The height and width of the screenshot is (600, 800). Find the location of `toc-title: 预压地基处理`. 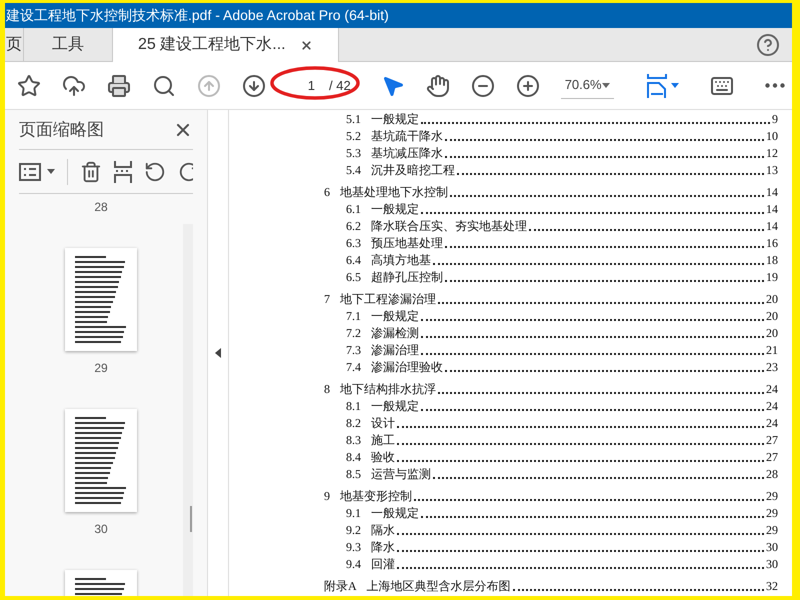

toc-title: 预压地基处理 is located at coordinates (407, 243).